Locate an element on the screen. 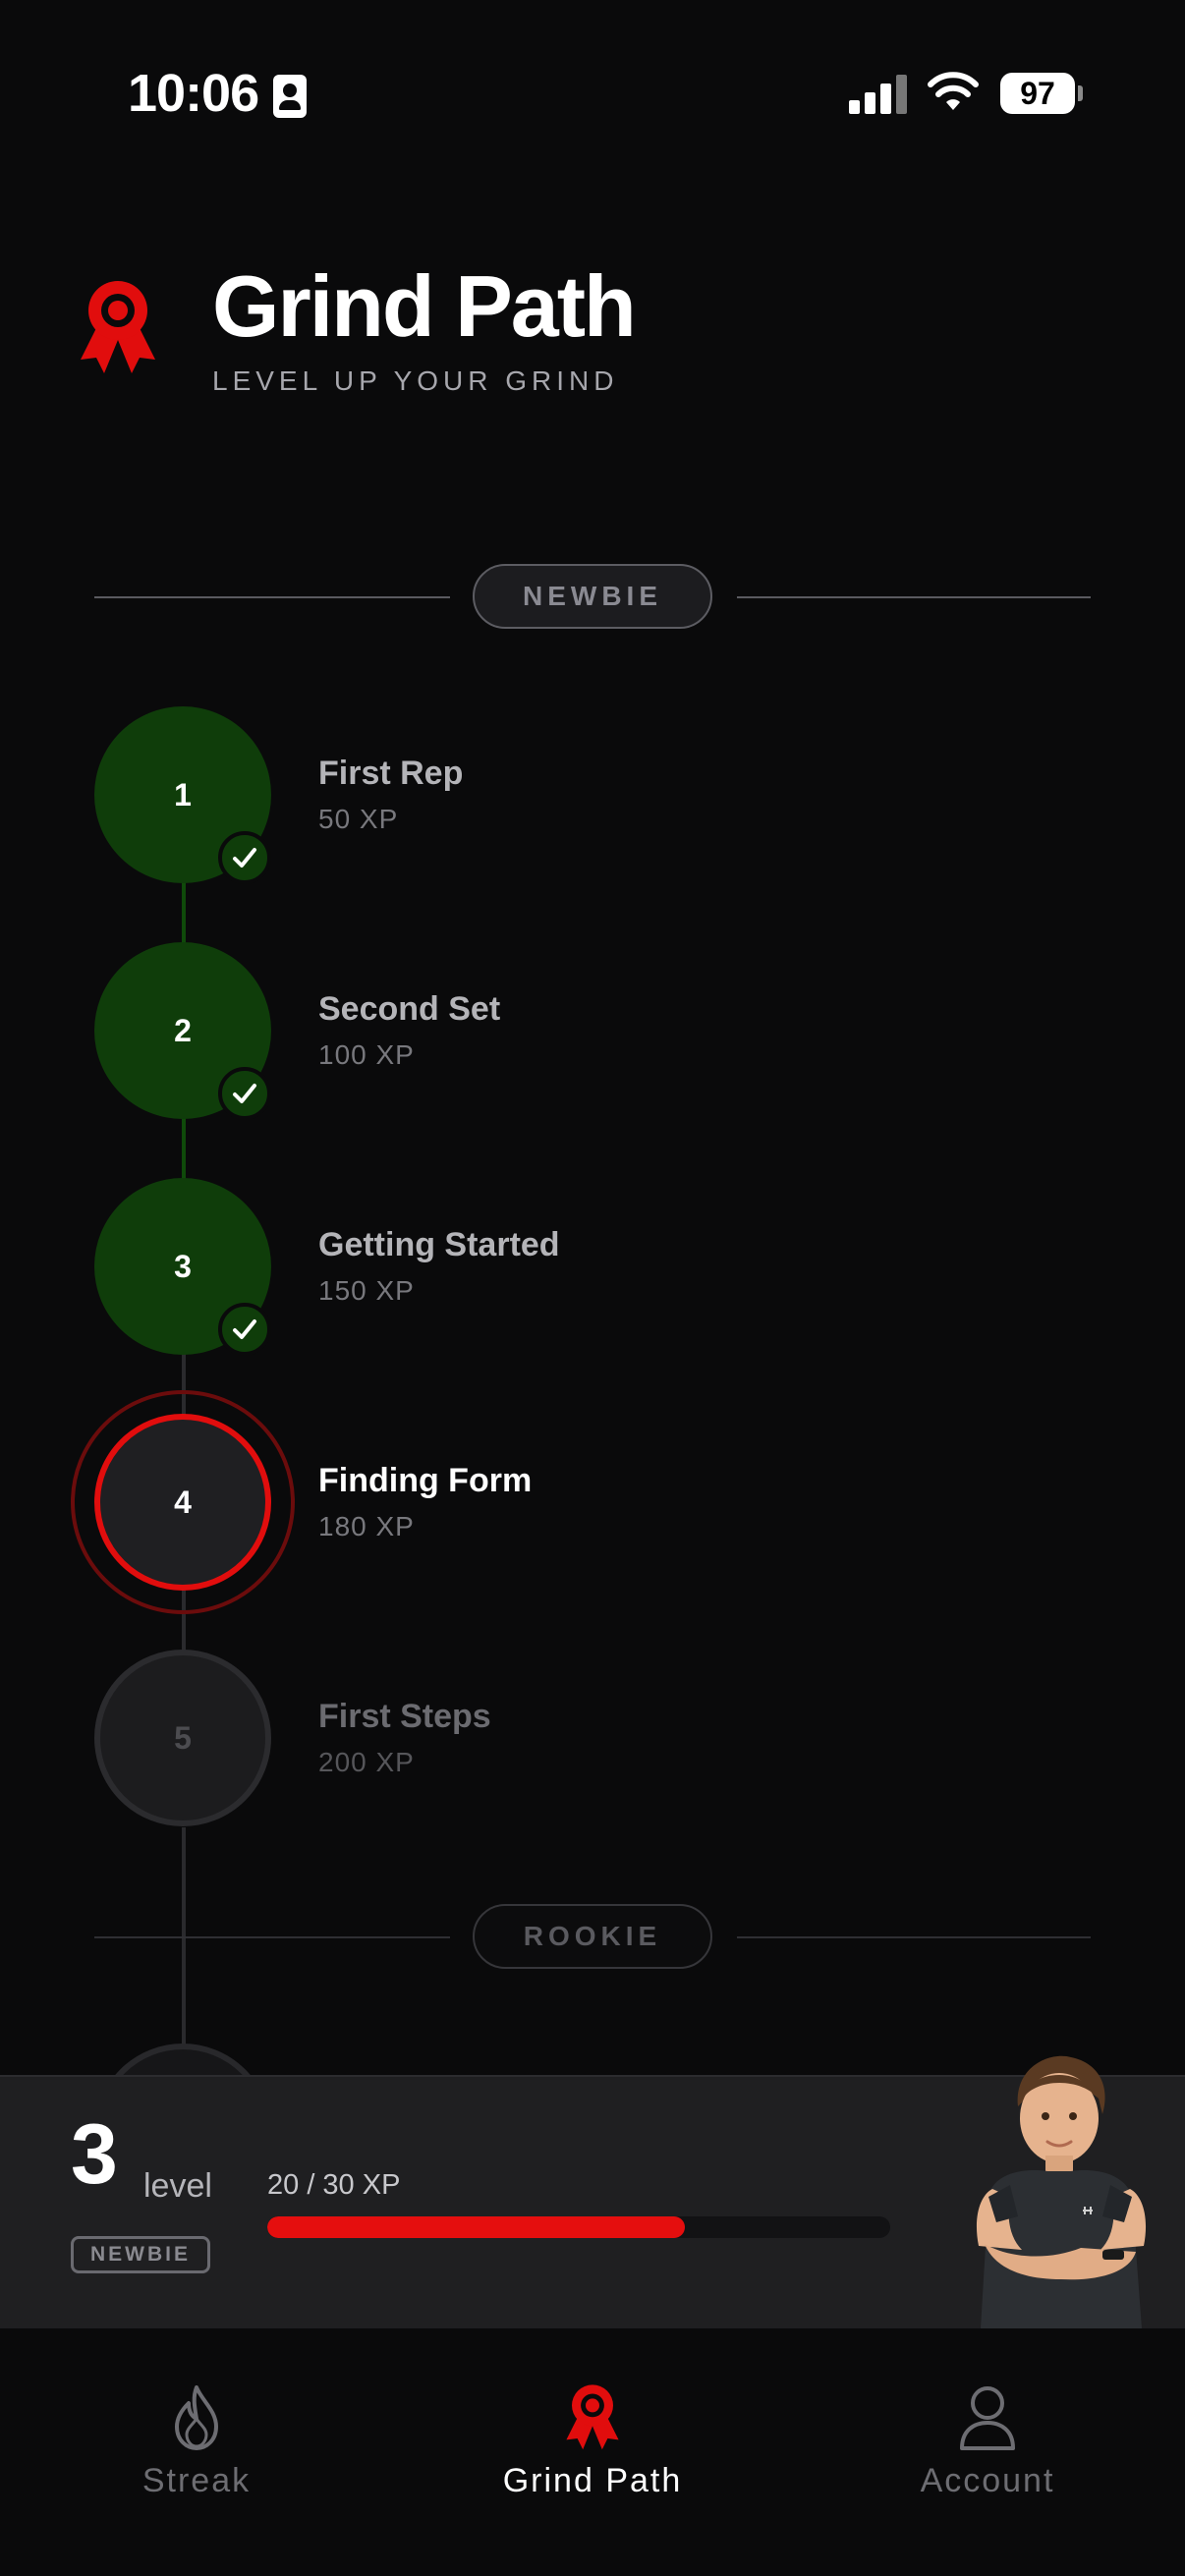 The height and width of the screenshot is (2576, 1185). cellular-signal-icon is located at coordinates (879, 93).